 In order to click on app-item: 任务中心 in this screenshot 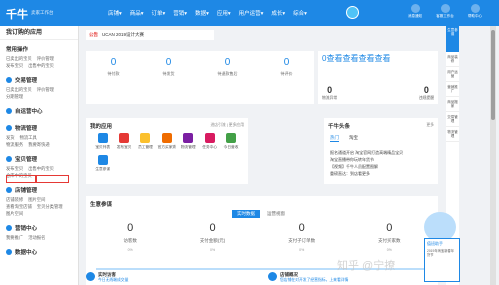, I will do `click(209, 141)`.